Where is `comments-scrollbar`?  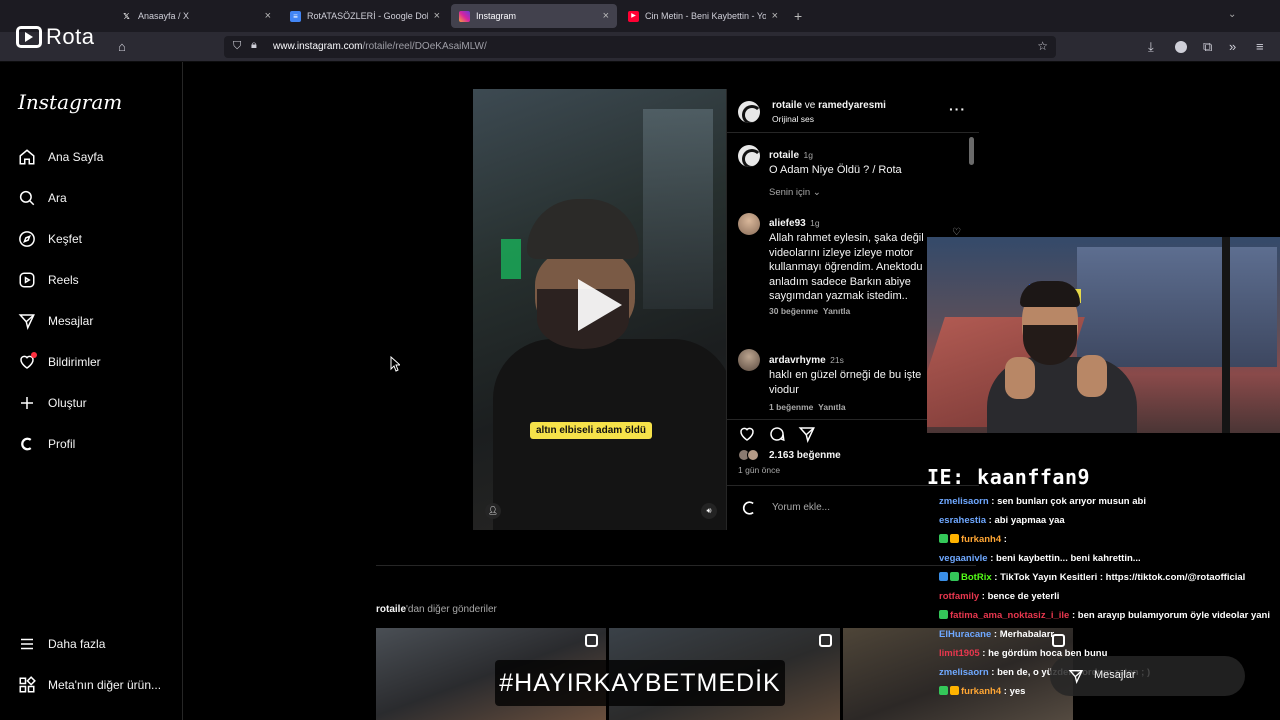 comments-scrollbar is located at coordinates (971, 151).